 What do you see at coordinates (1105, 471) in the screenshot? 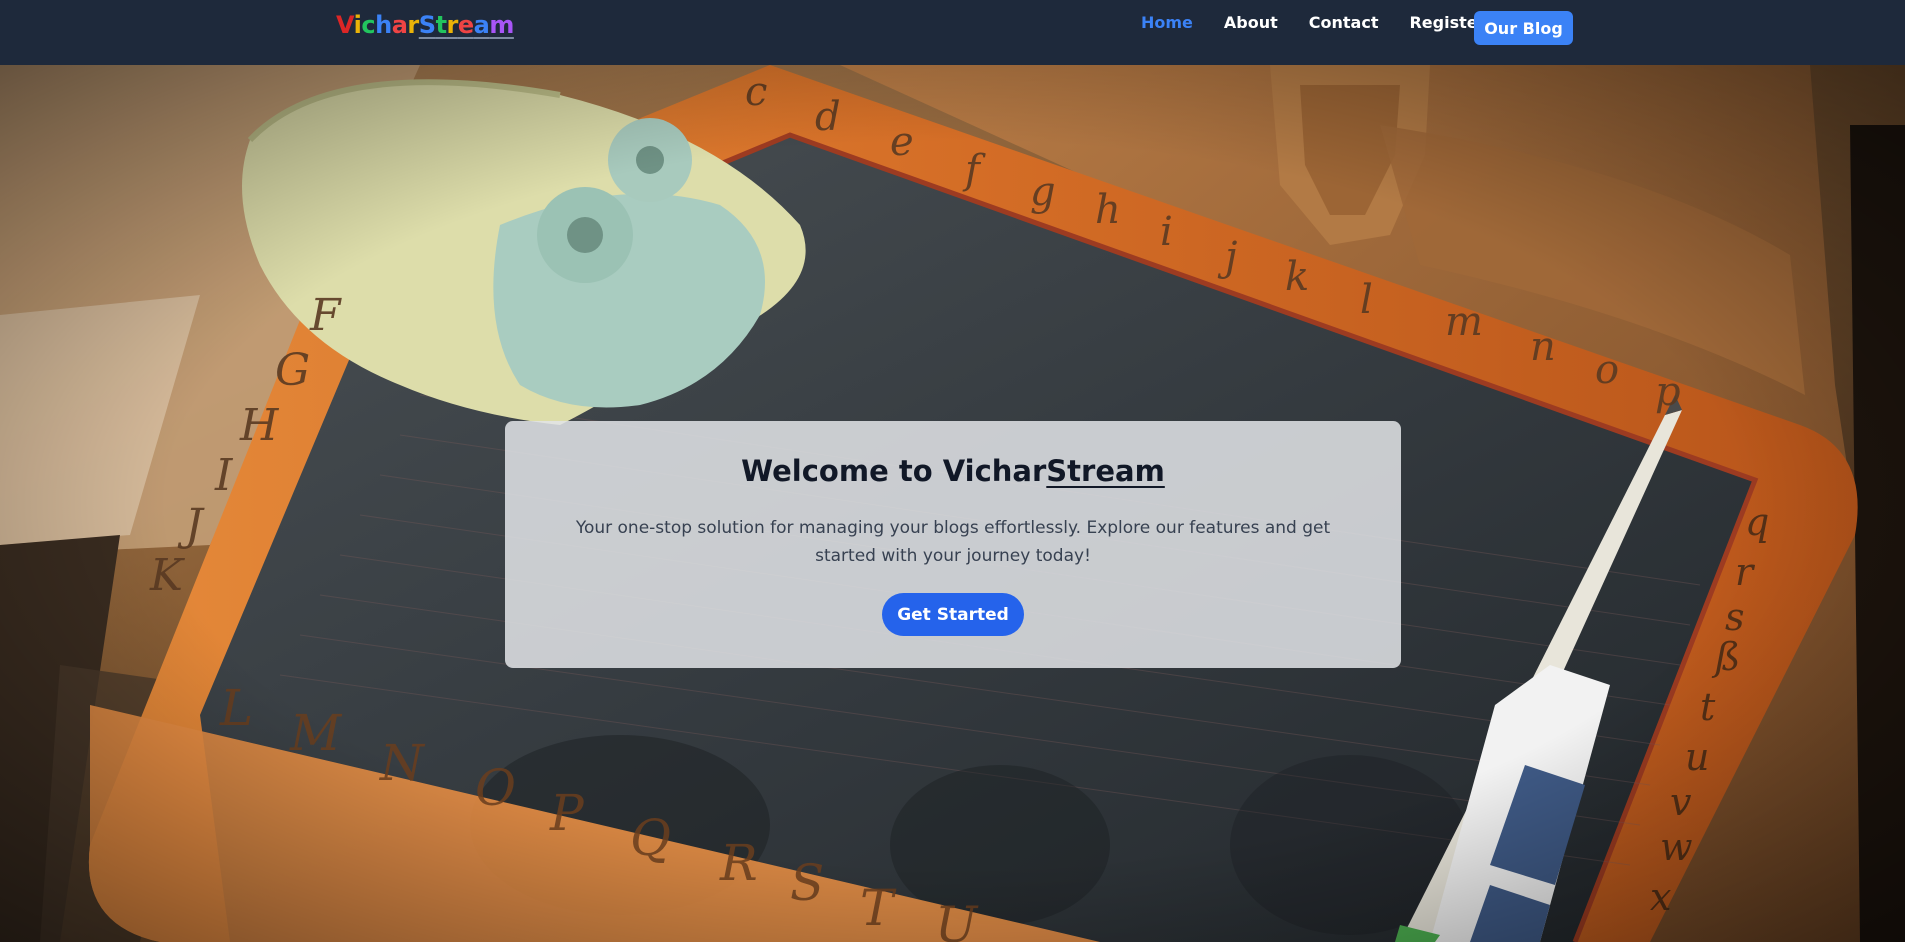
I see `hero-title-underlined: Stream` at bounding box center [1105, 471].